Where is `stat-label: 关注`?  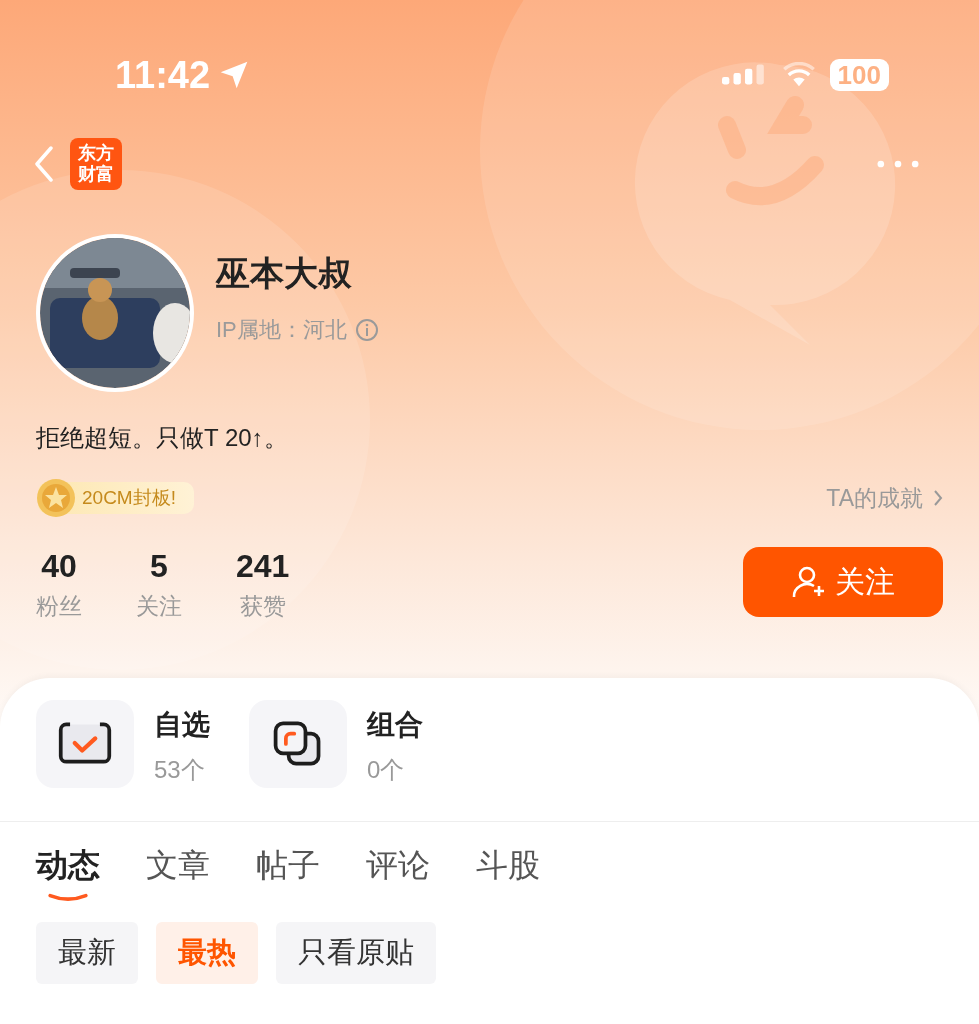 stat-label: 关注 is located at coordinates (159, 606).